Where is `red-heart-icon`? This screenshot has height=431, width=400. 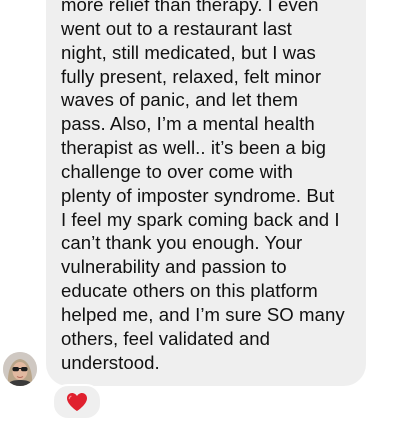
red-heart-icon is located at coordinates (77, 402).